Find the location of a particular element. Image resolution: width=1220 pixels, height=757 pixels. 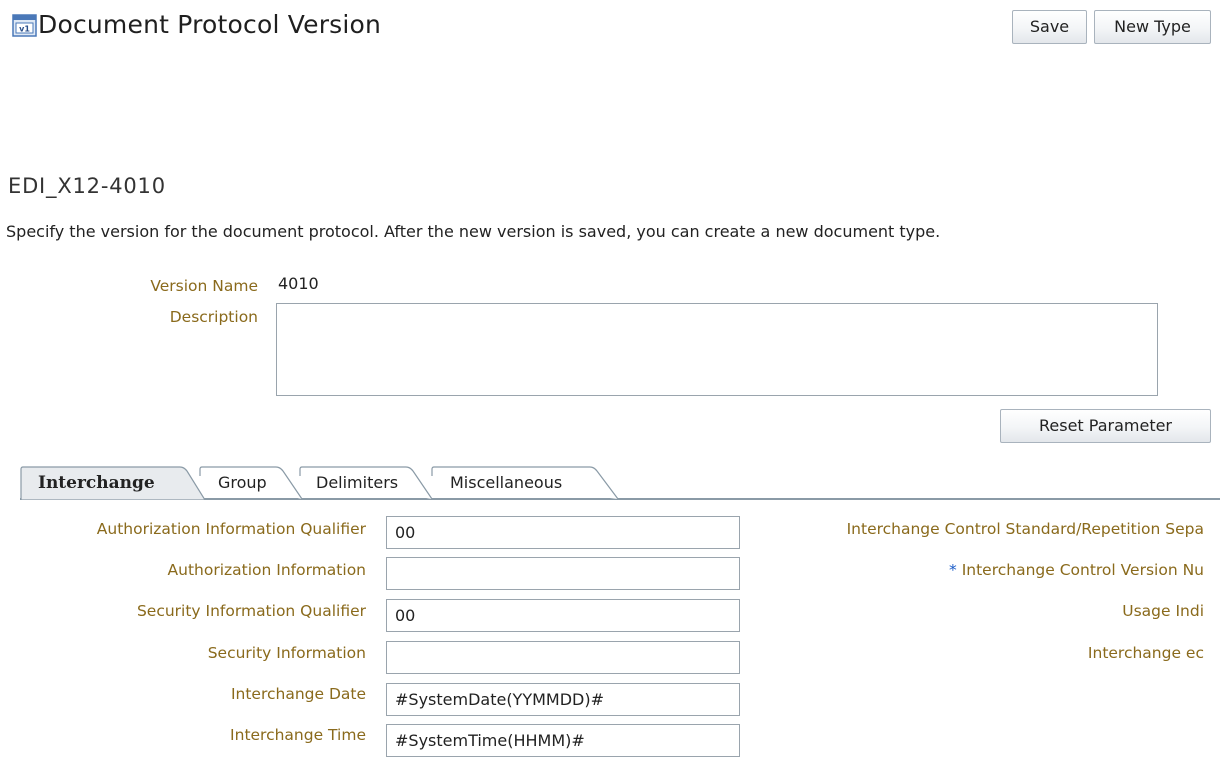

tab-miscellaneous: Miscellaneous is located at coordinates (525, 483).